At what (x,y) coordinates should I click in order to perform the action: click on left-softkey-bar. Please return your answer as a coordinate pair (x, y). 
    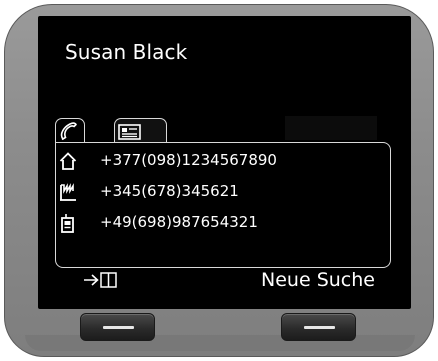
    Looking at the image, I should click on (118, 327).